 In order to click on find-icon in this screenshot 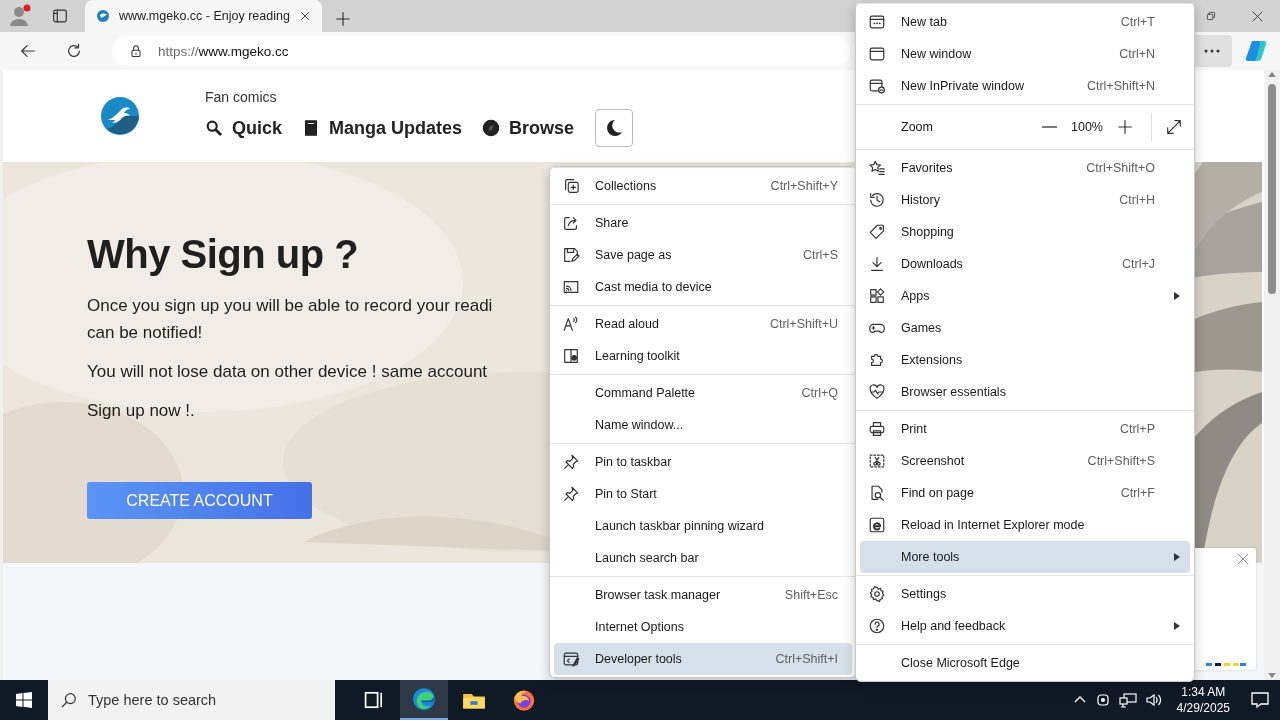, I will do `click(877, 493)`.